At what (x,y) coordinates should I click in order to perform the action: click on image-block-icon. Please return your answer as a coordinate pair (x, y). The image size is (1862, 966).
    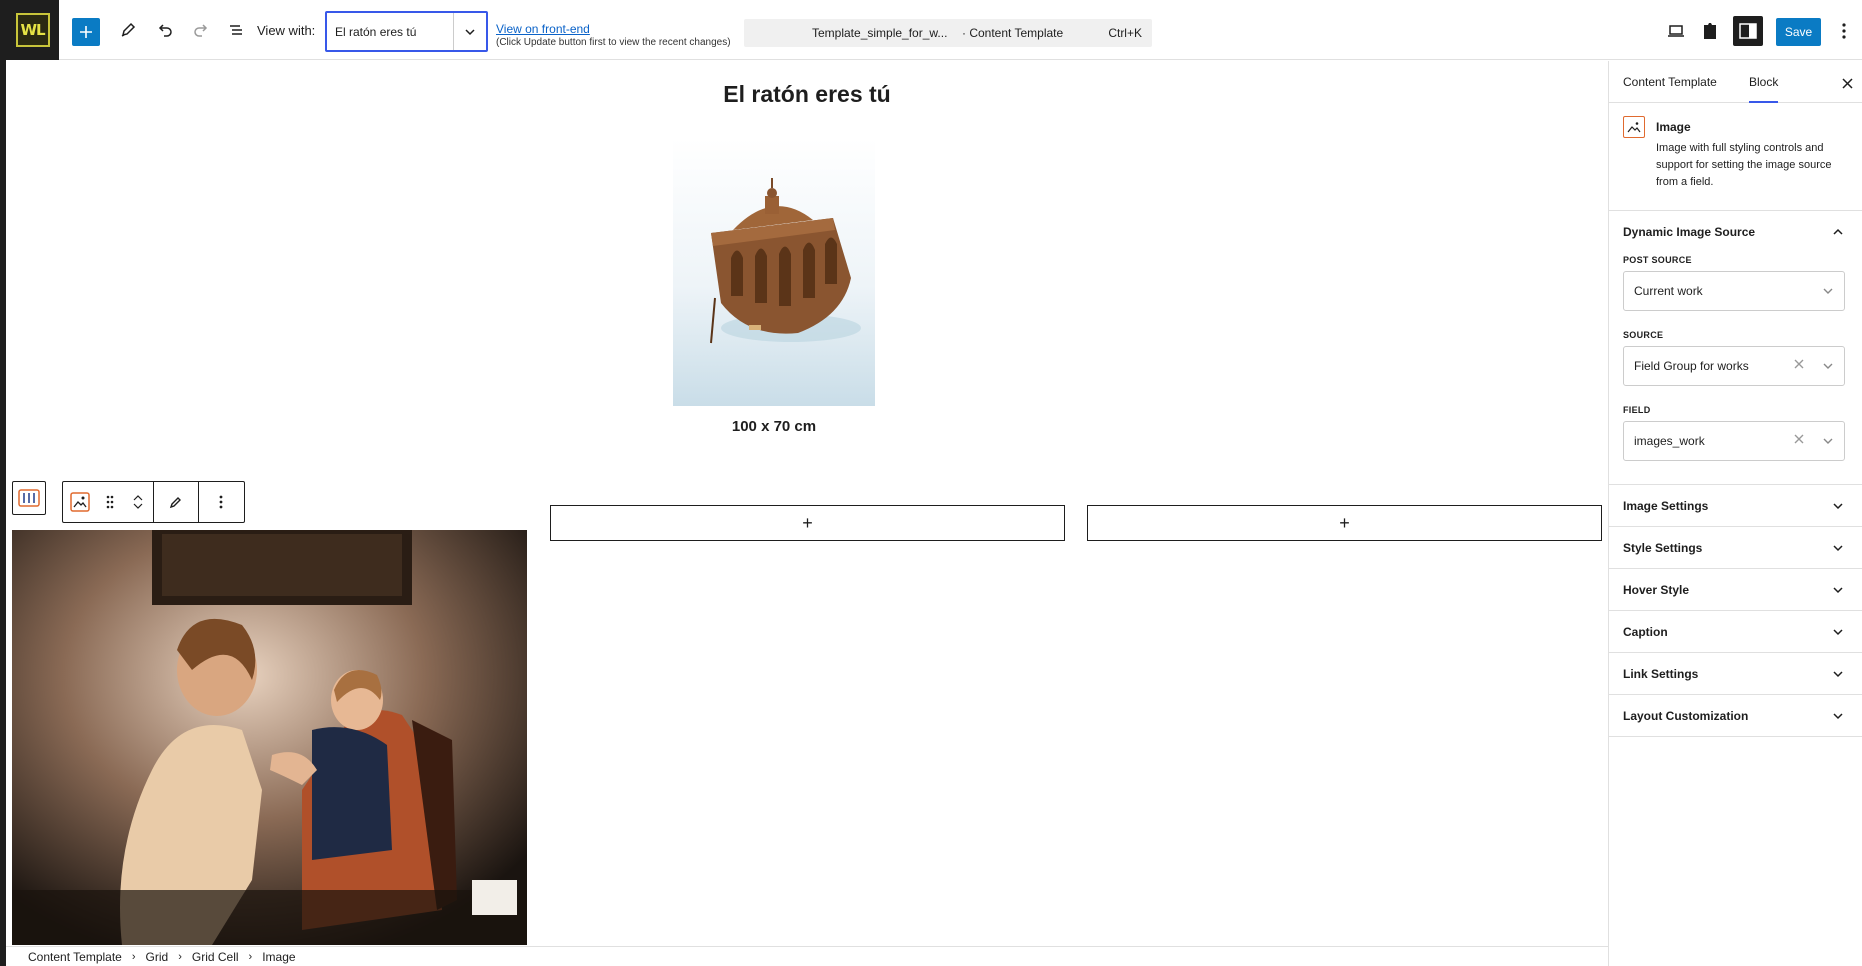
    Looking at the image, I should click on (1634, 127).